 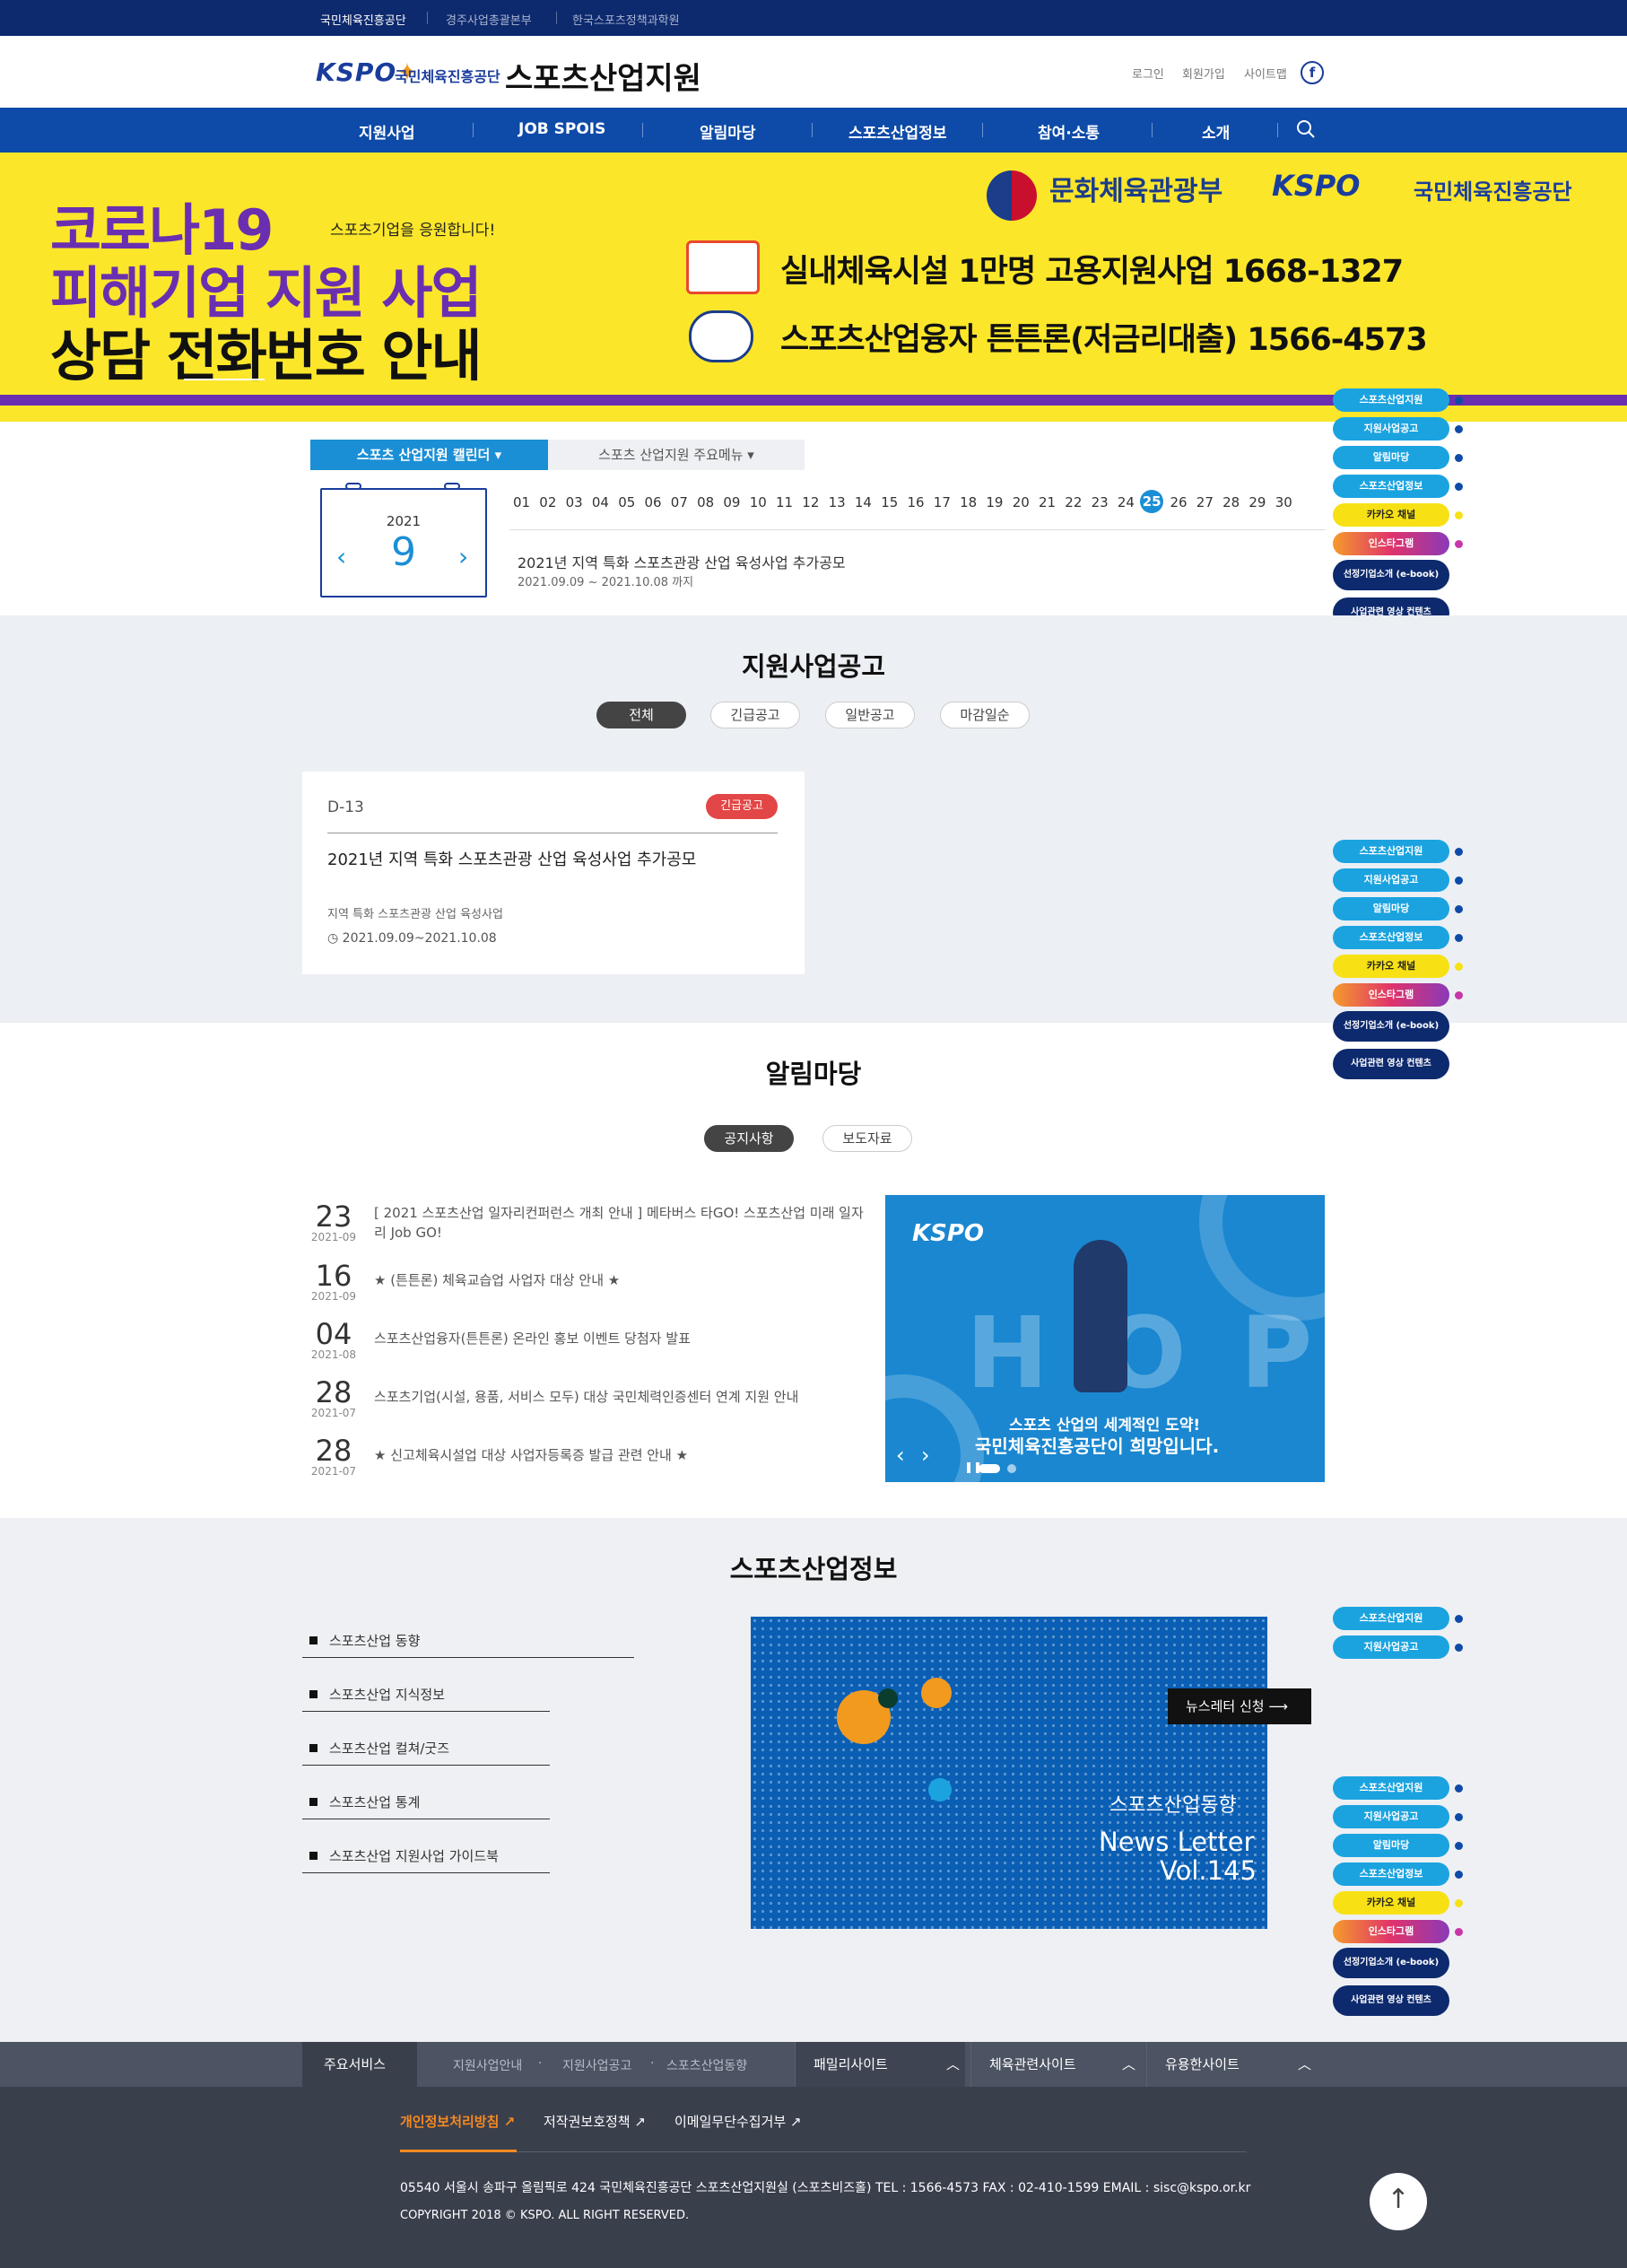 I want to click on useful-site-select: 유용한사이트 ︿, so click(x=1231, y=2064).